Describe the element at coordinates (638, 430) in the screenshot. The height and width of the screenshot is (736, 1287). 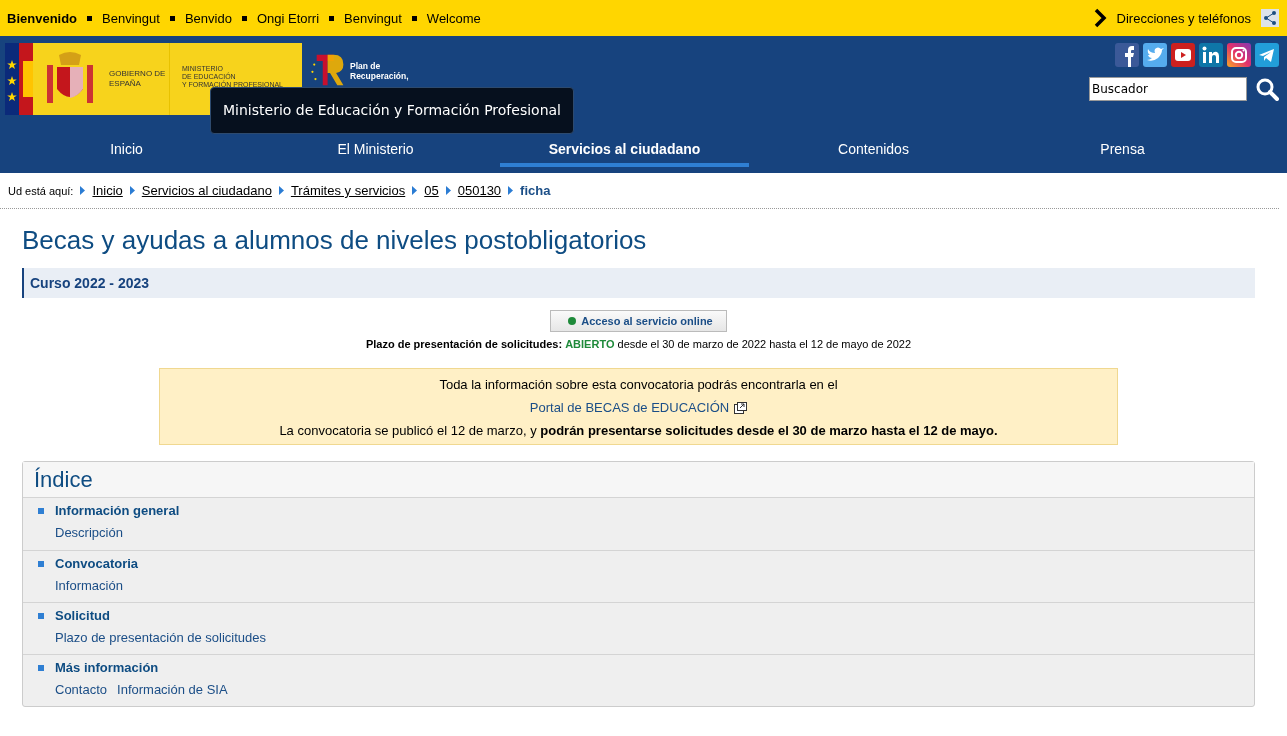
I see `notice-text: La convocatoria se publicó el 12 de marzo, y podrán presentarse solicitudes desde el 30 de marzo hasta el 12 de mayo.` at that location.